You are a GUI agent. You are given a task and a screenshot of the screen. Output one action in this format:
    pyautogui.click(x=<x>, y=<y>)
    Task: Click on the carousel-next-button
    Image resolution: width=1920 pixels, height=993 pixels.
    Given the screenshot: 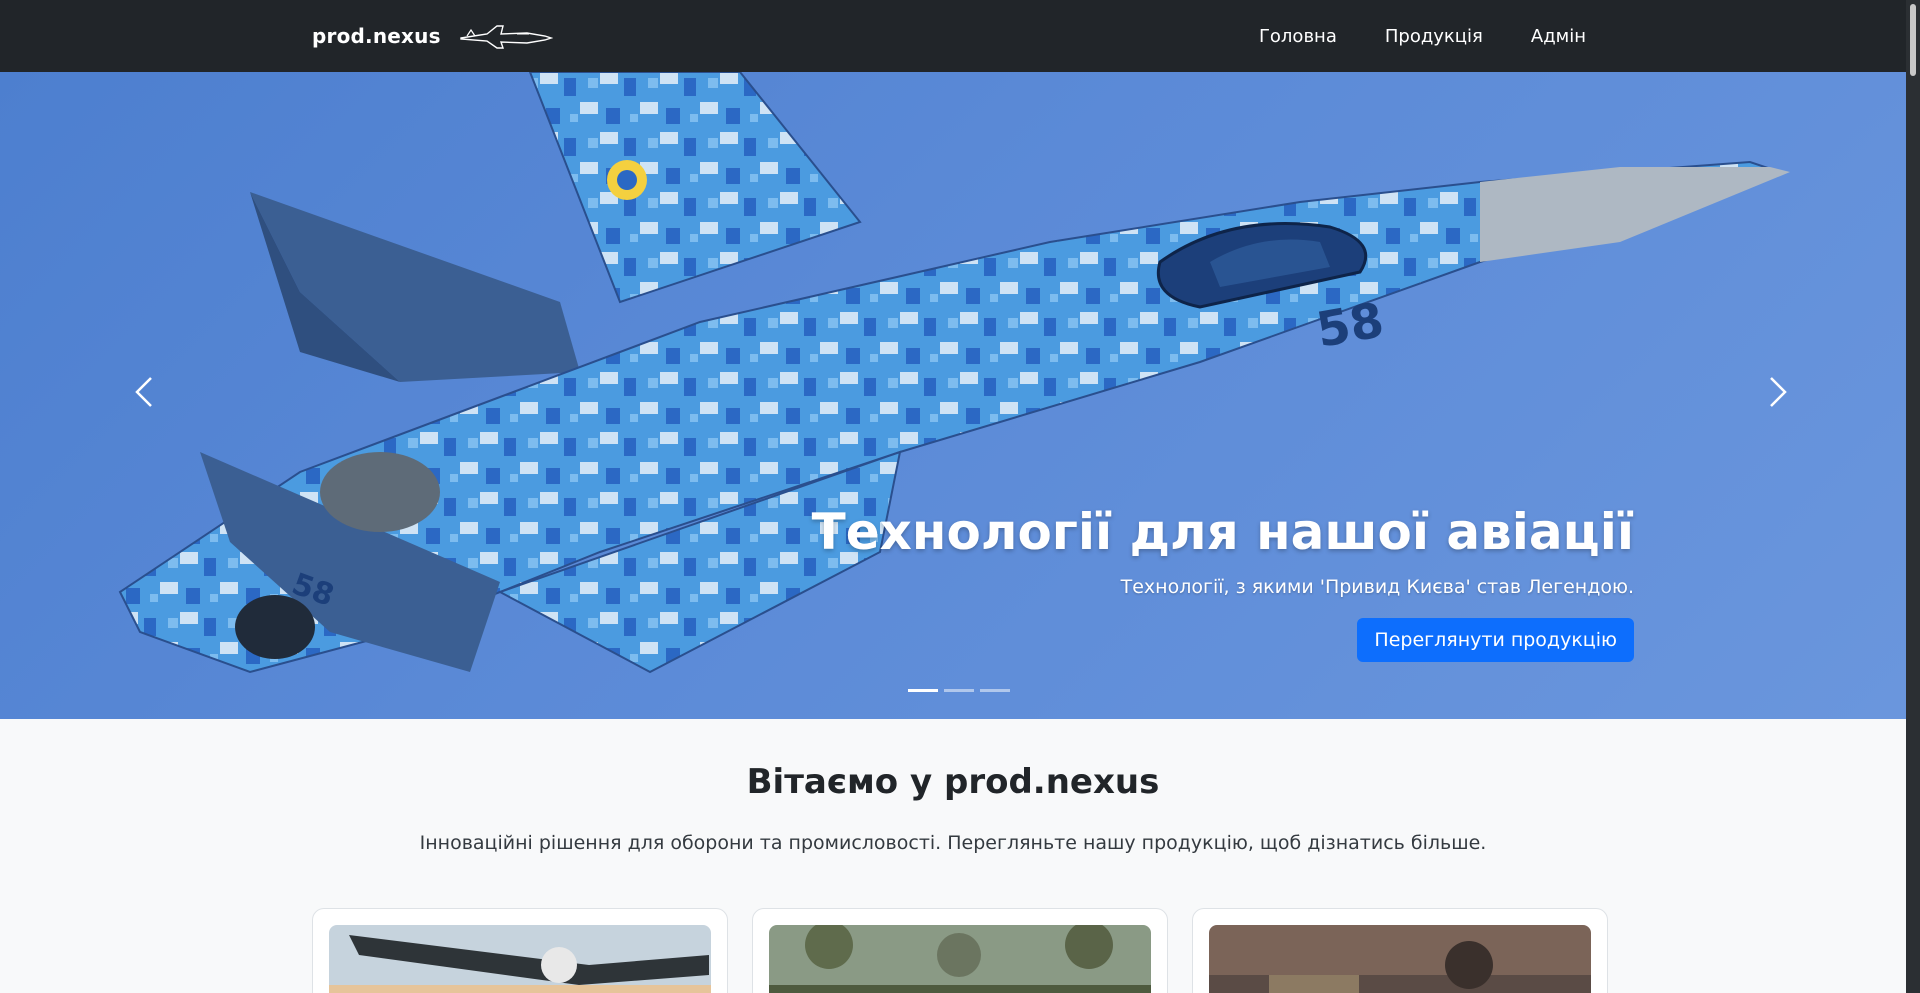 What is the action you would take?
    pyautogui.click(x=1778, y=392)
    